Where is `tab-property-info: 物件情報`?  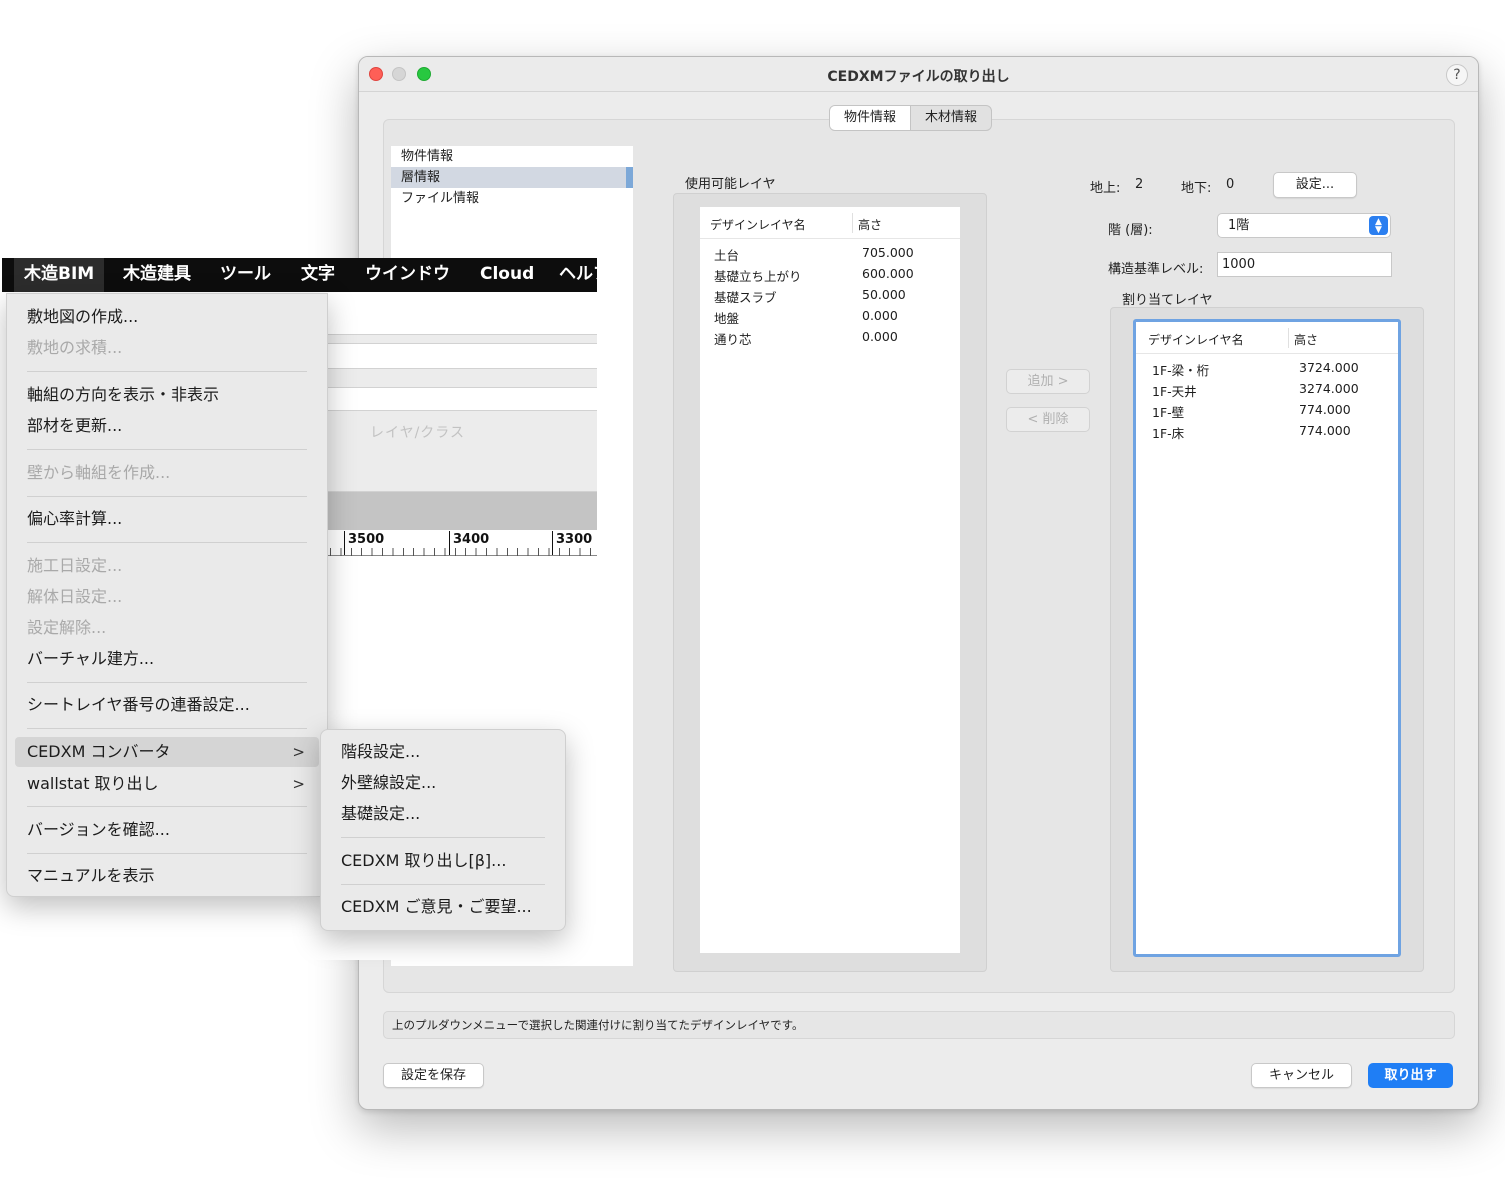 tab-property-info: 物件情報 is located at coordinates (871, 118).